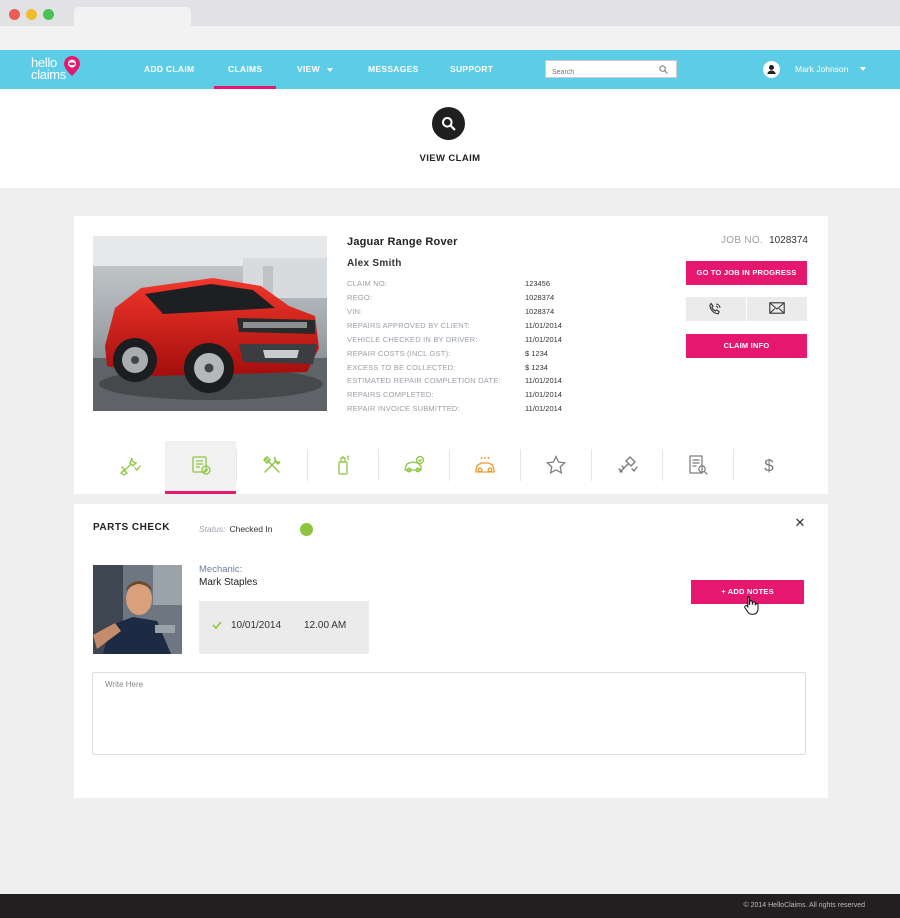 The image size is (900, 918). What do you see at coordinates (450, 38) in the screenshot?
I see `browser-toolbar` at bounding box center [450, 38].